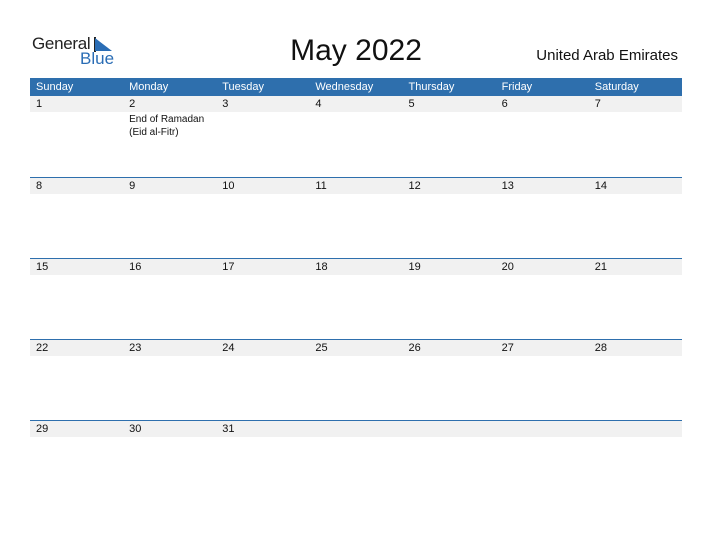 The height and width of the screenshot is (550, 712). I want to click on weekday-saturday: Saturday, so click(616, 87).